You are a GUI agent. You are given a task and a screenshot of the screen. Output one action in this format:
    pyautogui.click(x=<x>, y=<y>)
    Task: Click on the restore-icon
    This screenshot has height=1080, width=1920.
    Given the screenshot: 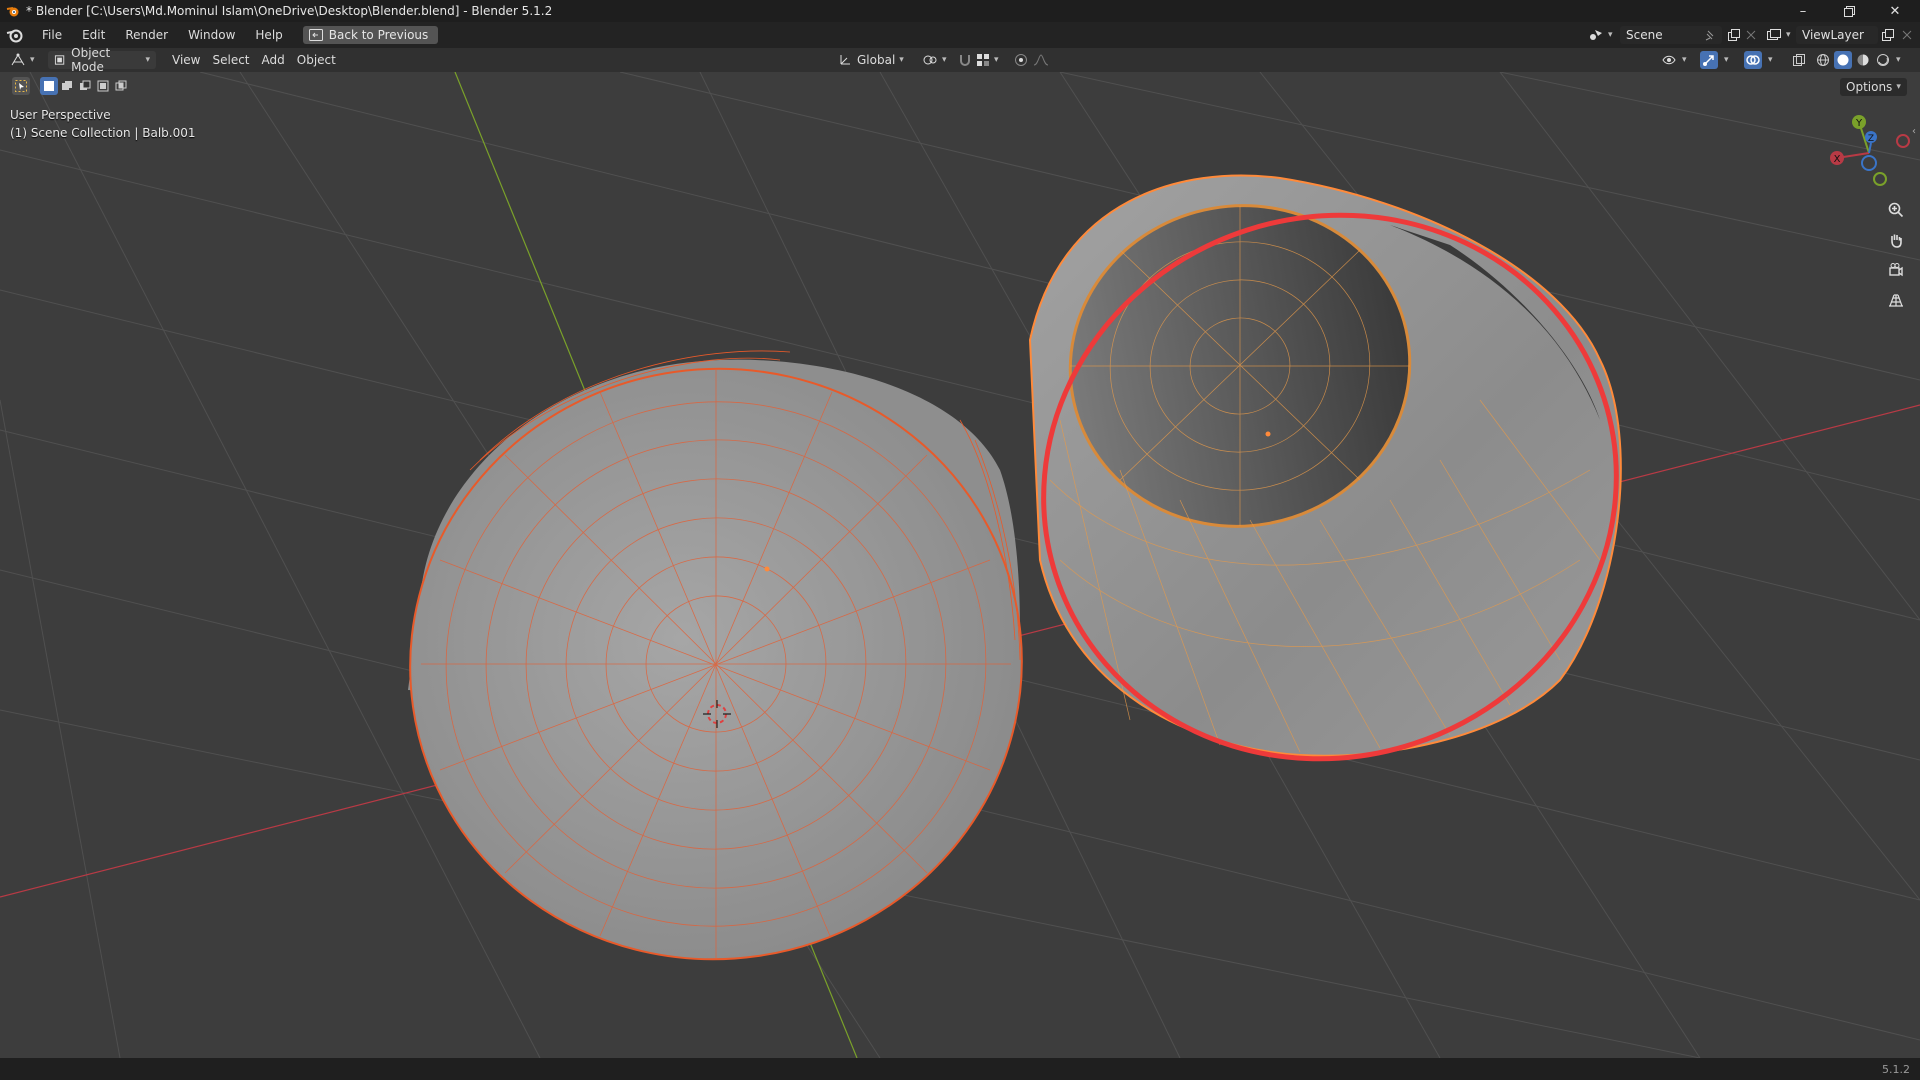 What is the action you would take?
    pyautogui.click(x=1849, y=11)
    